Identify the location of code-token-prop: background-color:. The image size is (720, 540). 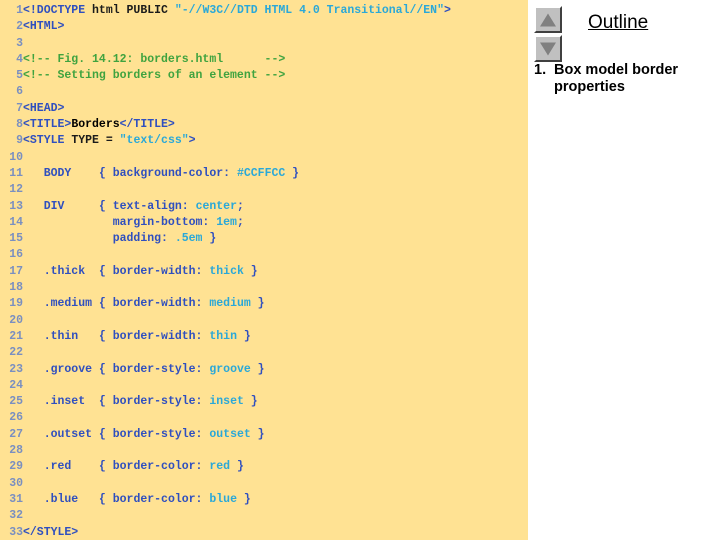
(174, 173).